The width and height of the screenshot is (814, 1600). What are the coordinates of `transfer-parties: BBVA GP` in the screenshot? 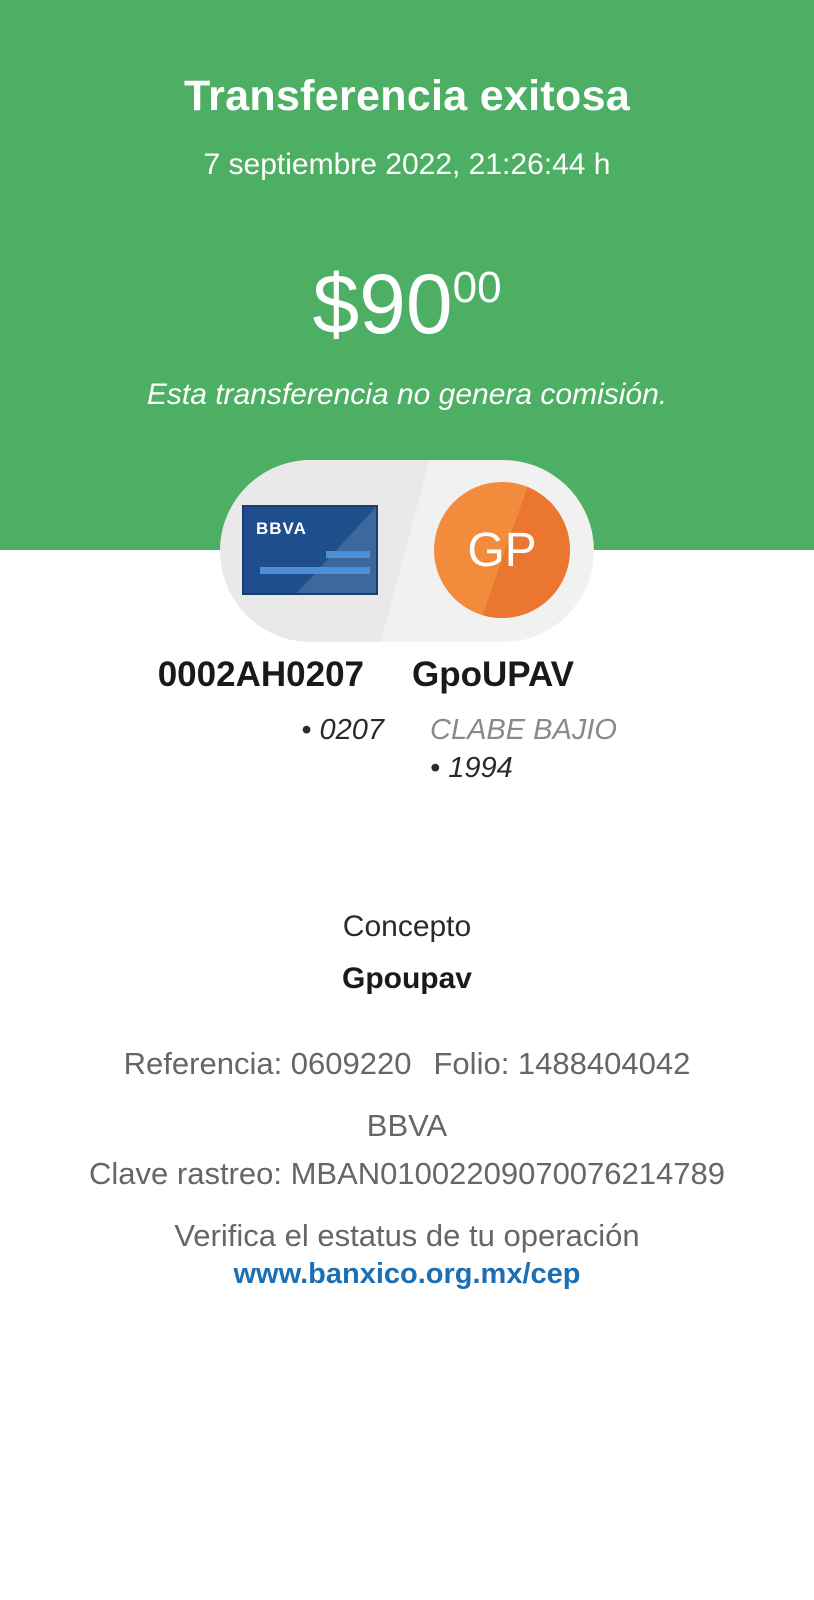 It's located at (407, 551).